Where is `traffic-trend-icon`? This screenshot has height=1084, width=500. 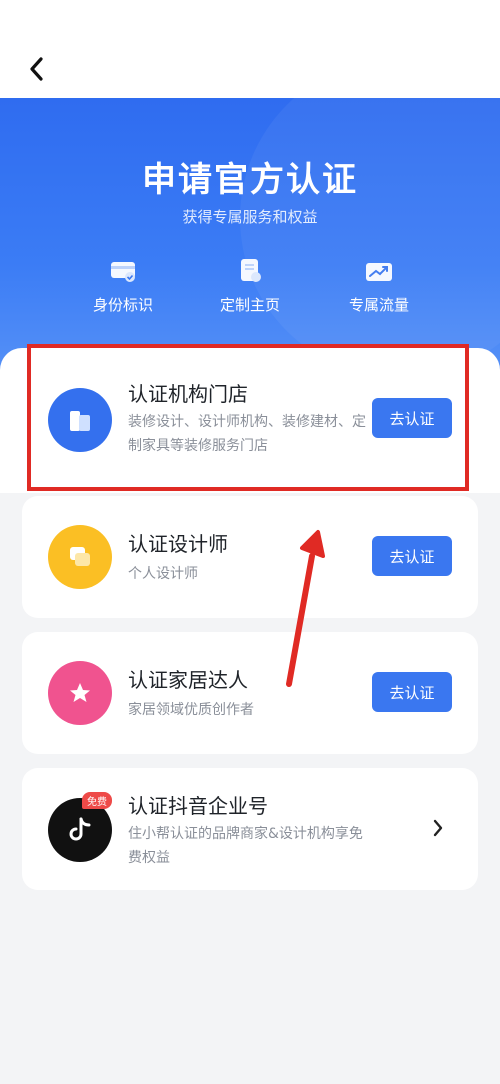 traffic-trend-icon is located at coordinates (379, 271).